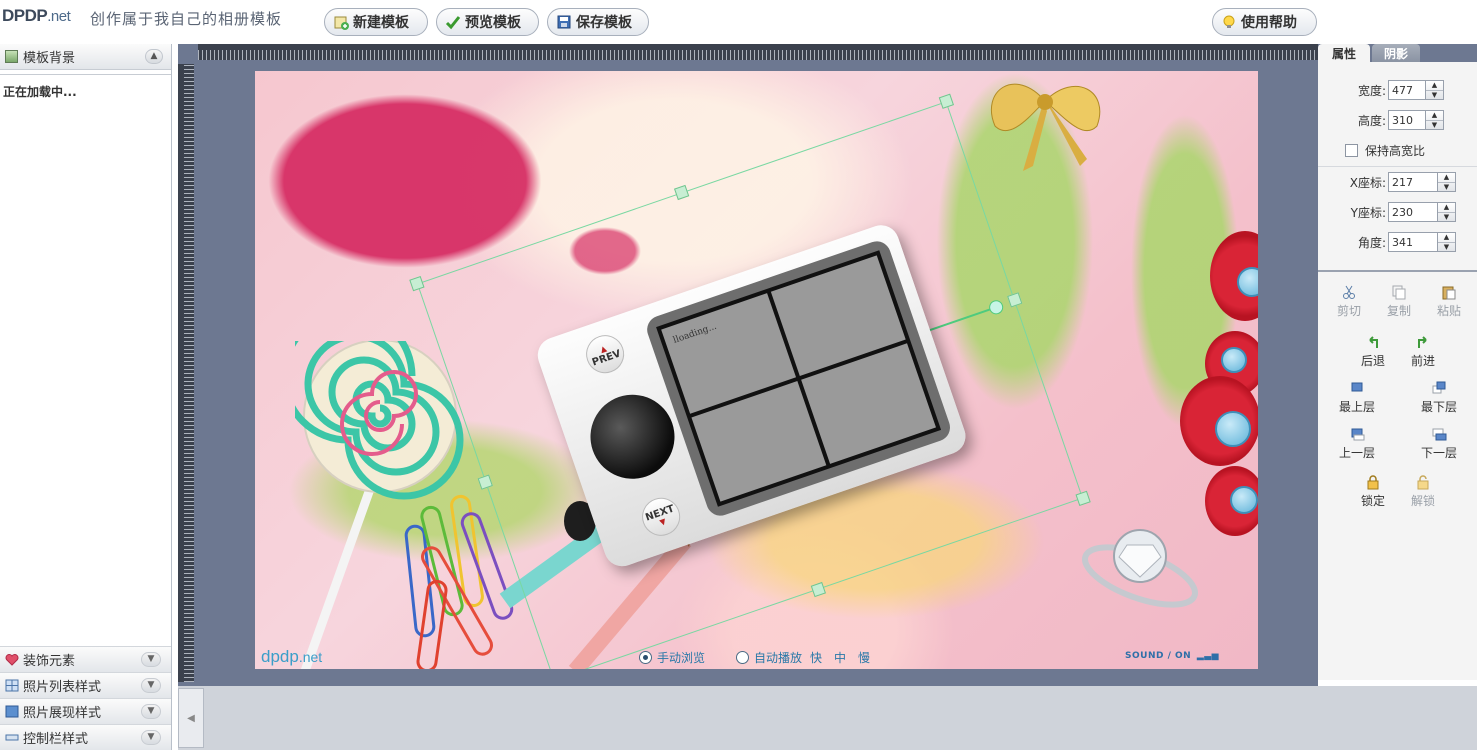 This screenshot has height=750, width=1477. I want to click on background-section-header: 模板背景 ▲, so click(85, 57).